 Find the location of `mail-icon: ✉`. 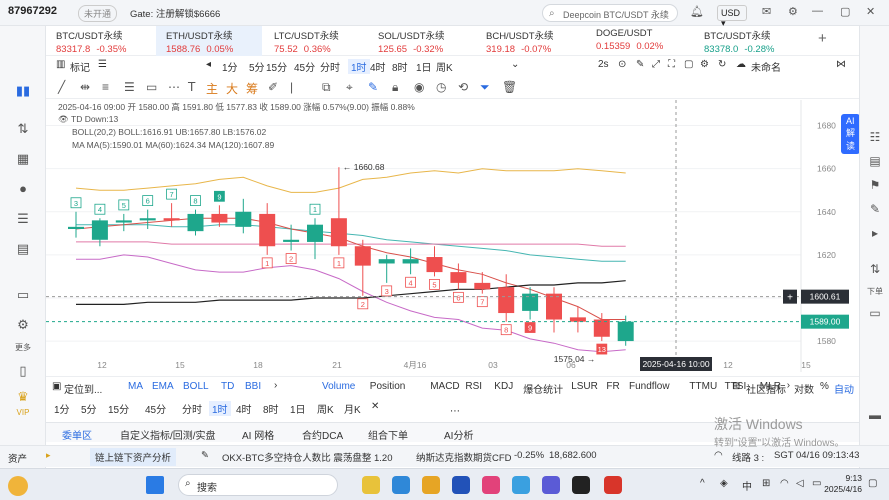

mail-icon: ✉ is located at coordinates (766, 11).